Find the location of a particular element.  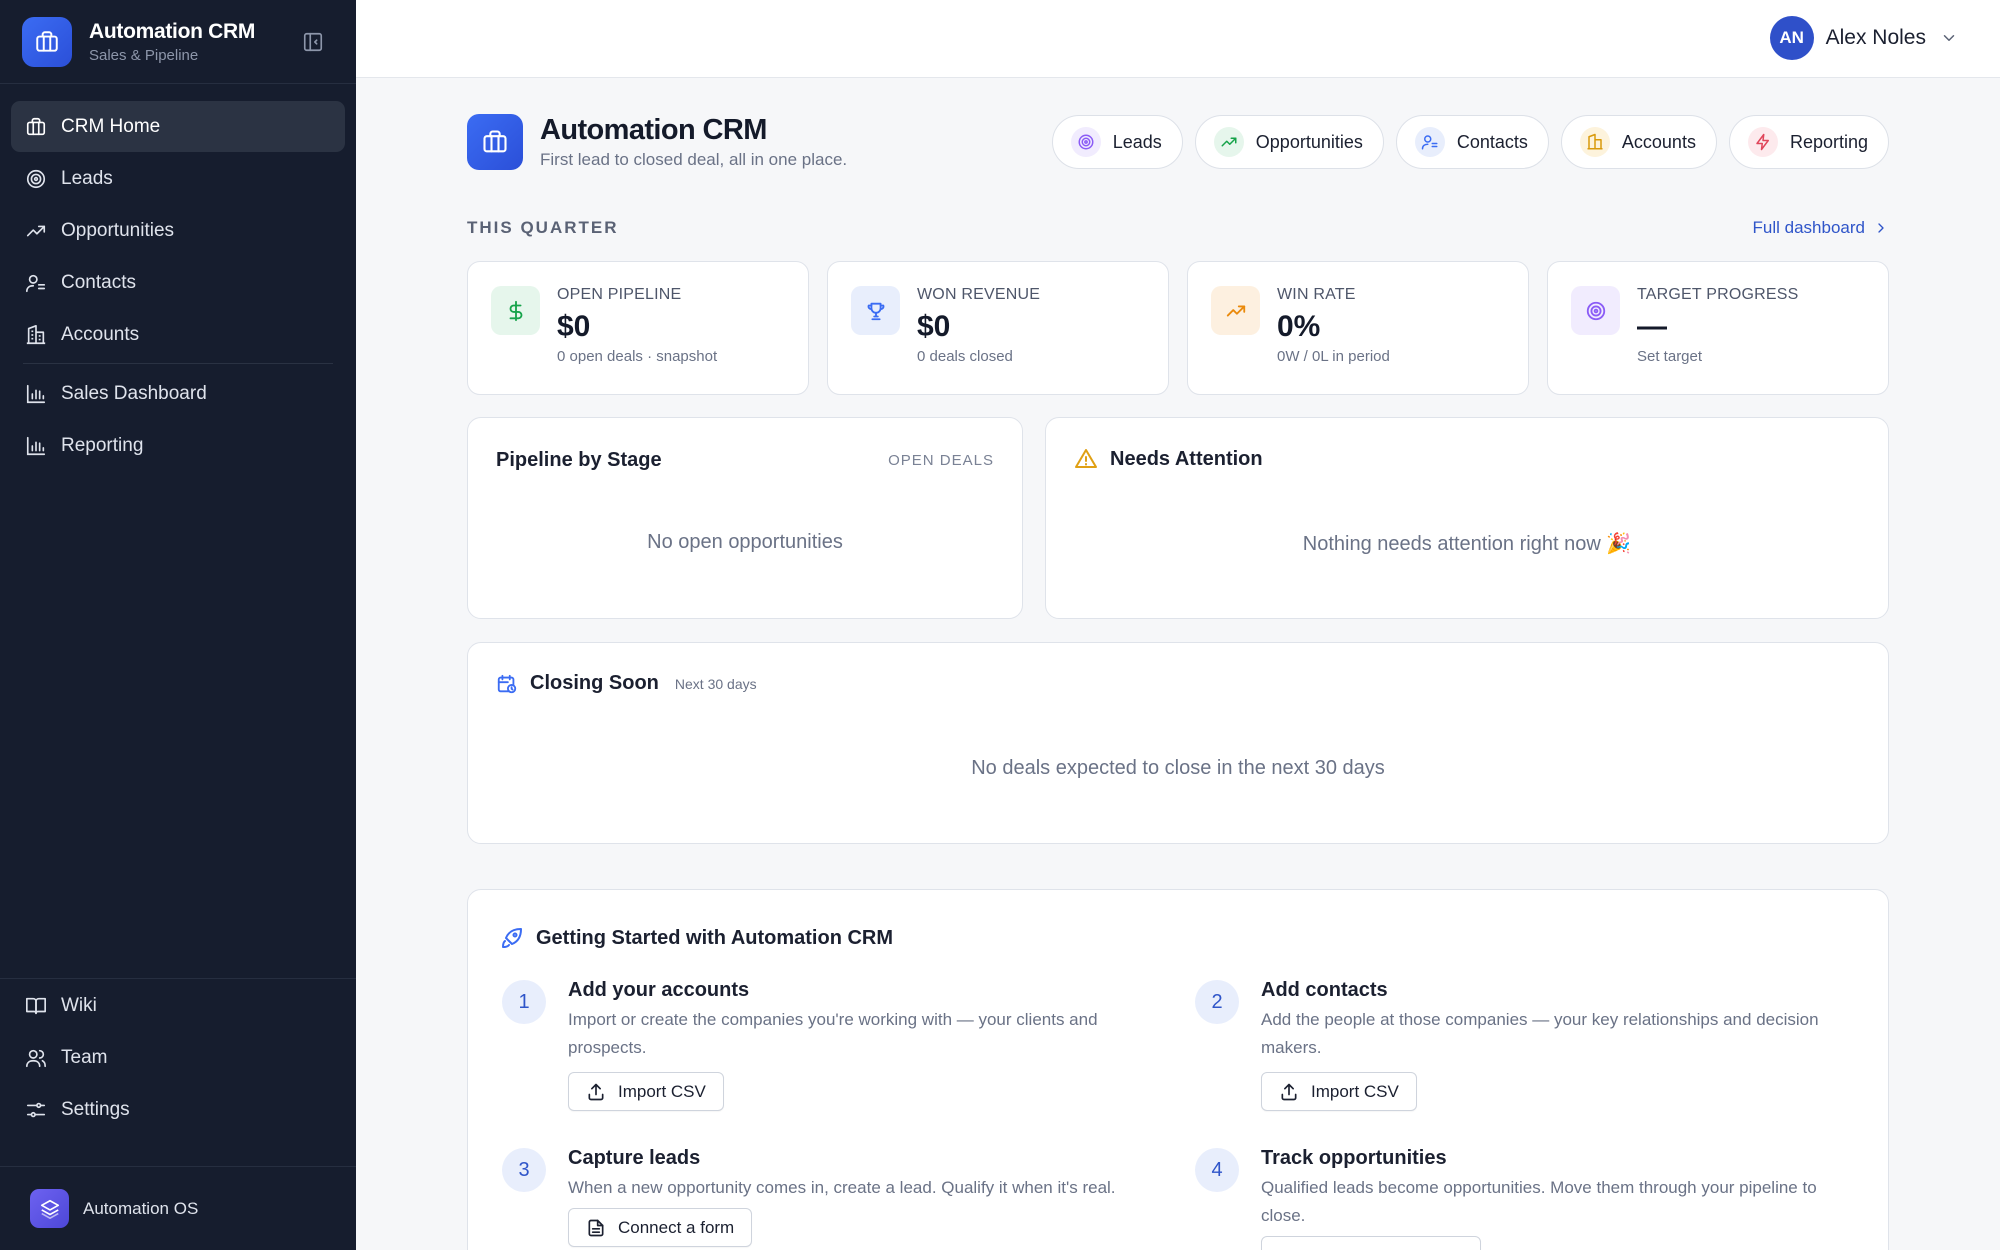

connect-form-button: Connect a form is located at coordinates (660, 1227).